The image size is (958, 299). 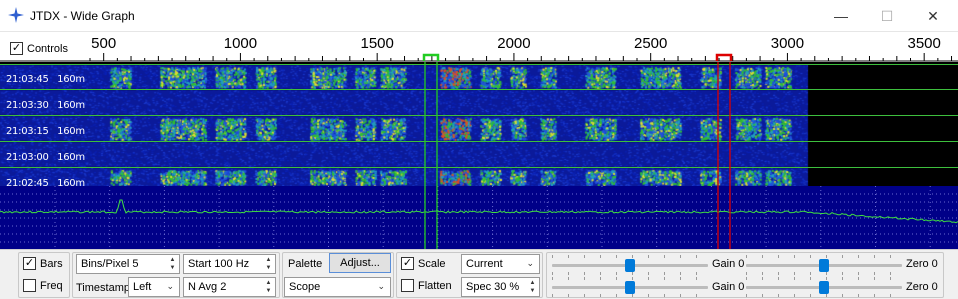 What do you see at coordinates (142, 287) in the screenshot?
I see `timestamp-value: Left` at bounding box center [142, 287].